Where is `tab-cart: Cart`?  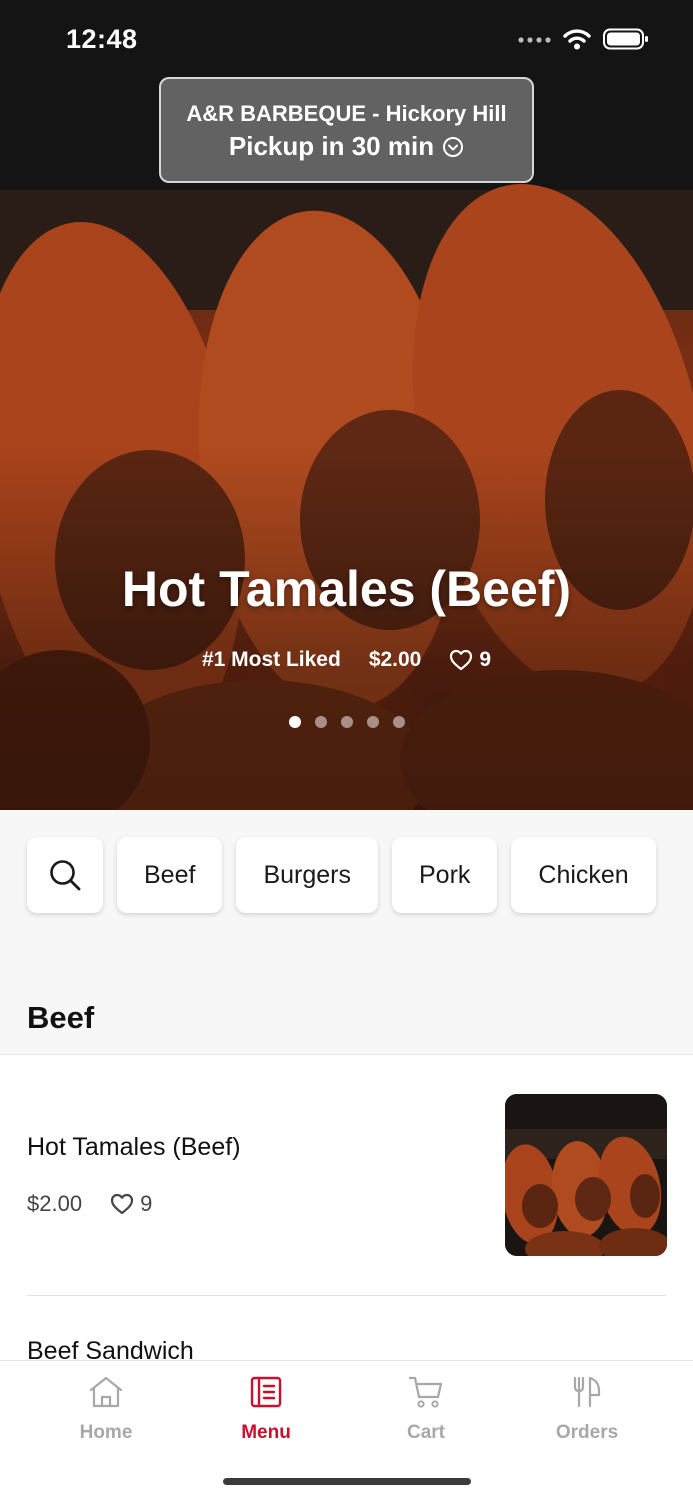 tab-cart: Cart is located at coordinates (426, 1409).